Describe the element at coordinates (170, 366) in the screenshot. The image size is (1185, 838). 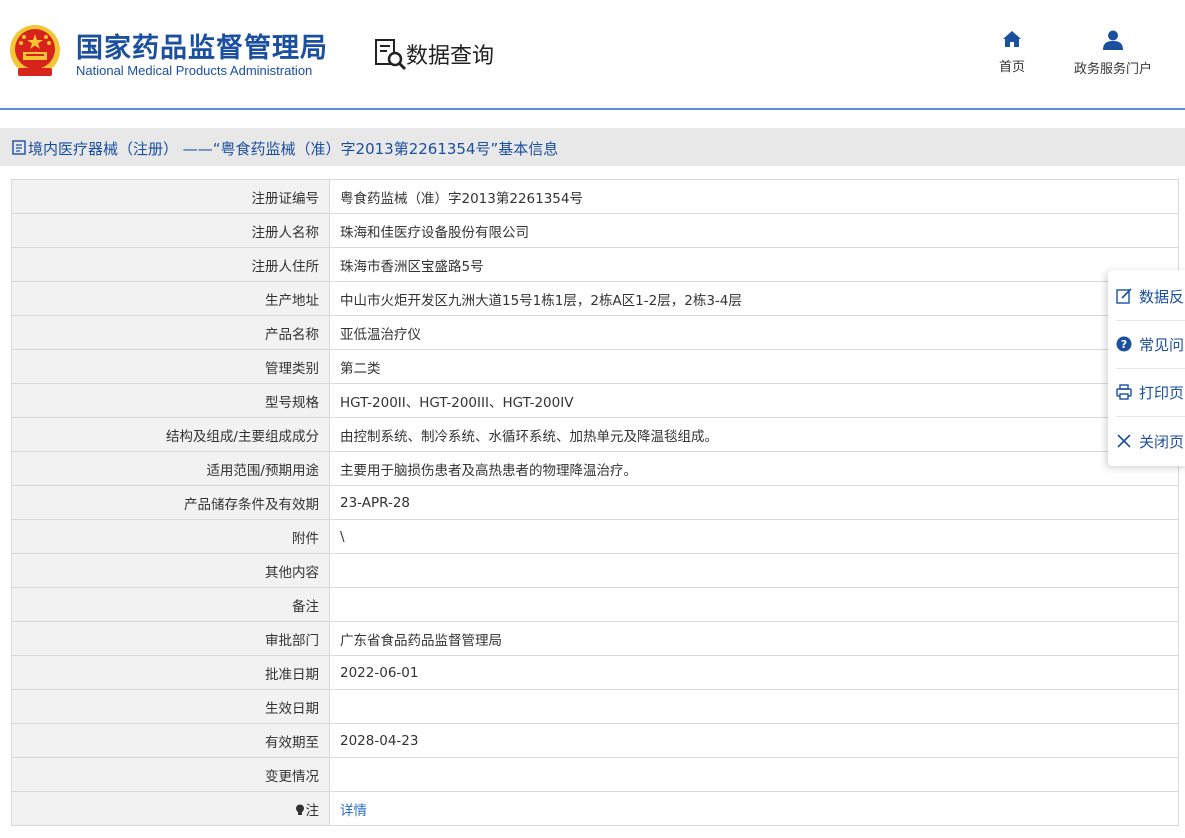
I see `row-label: 管理类别` at that location.